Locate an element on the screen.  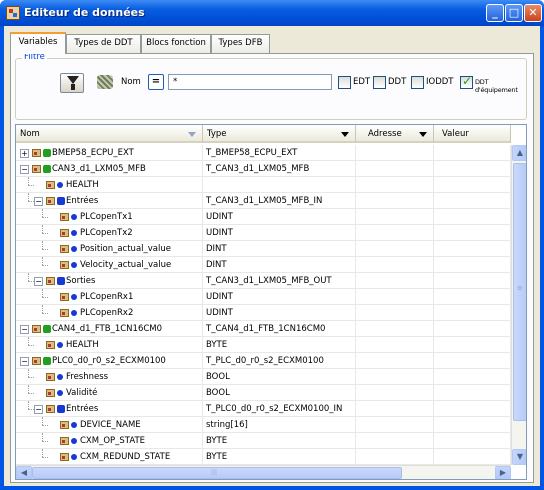
table-row: Velocity_actual_value DINT is located at coordinates (263, 265).